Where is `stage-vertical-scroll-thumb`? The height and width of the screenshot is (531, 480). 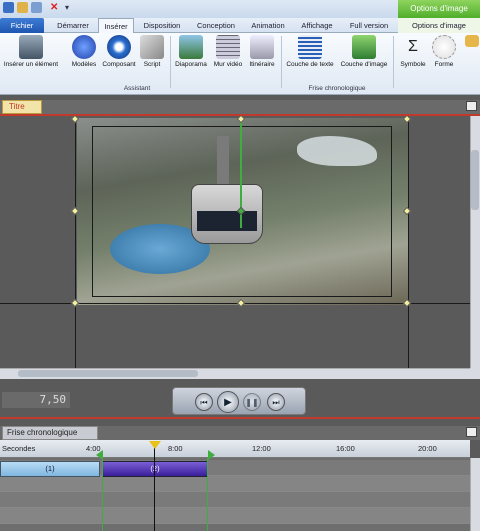 stage-vertical-scroll-thumb is located at coordinates (475, 180).